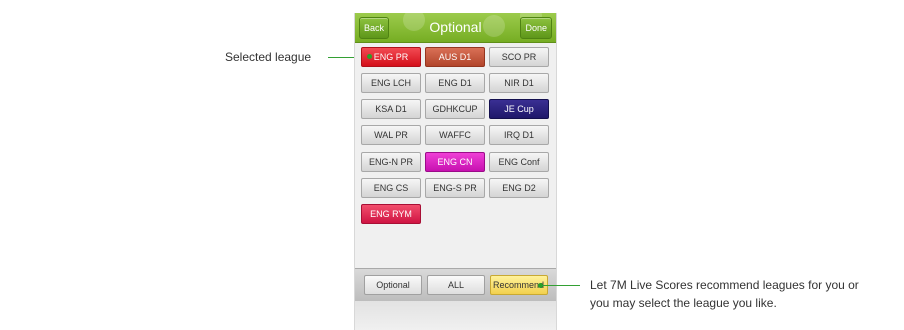  Describe the element at coordinates (369, 56) in the screenshot. I see `selected-indicator-icon` at that location.